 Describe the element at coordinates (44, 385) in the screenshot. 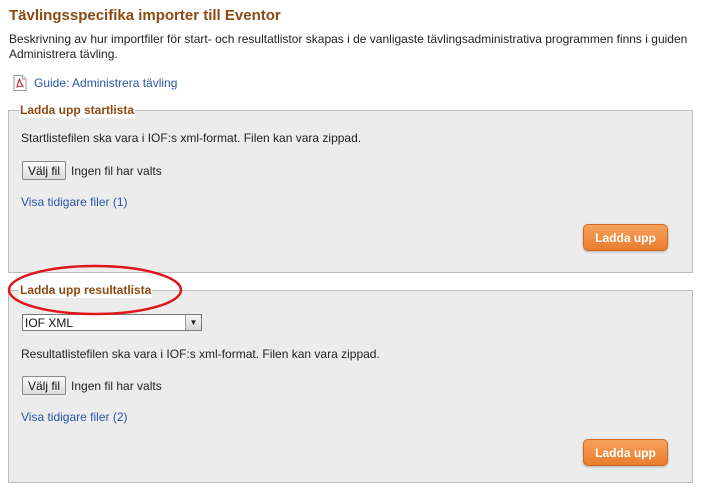

I see `resultlist-choose-file-button: Välj fil` at that location.